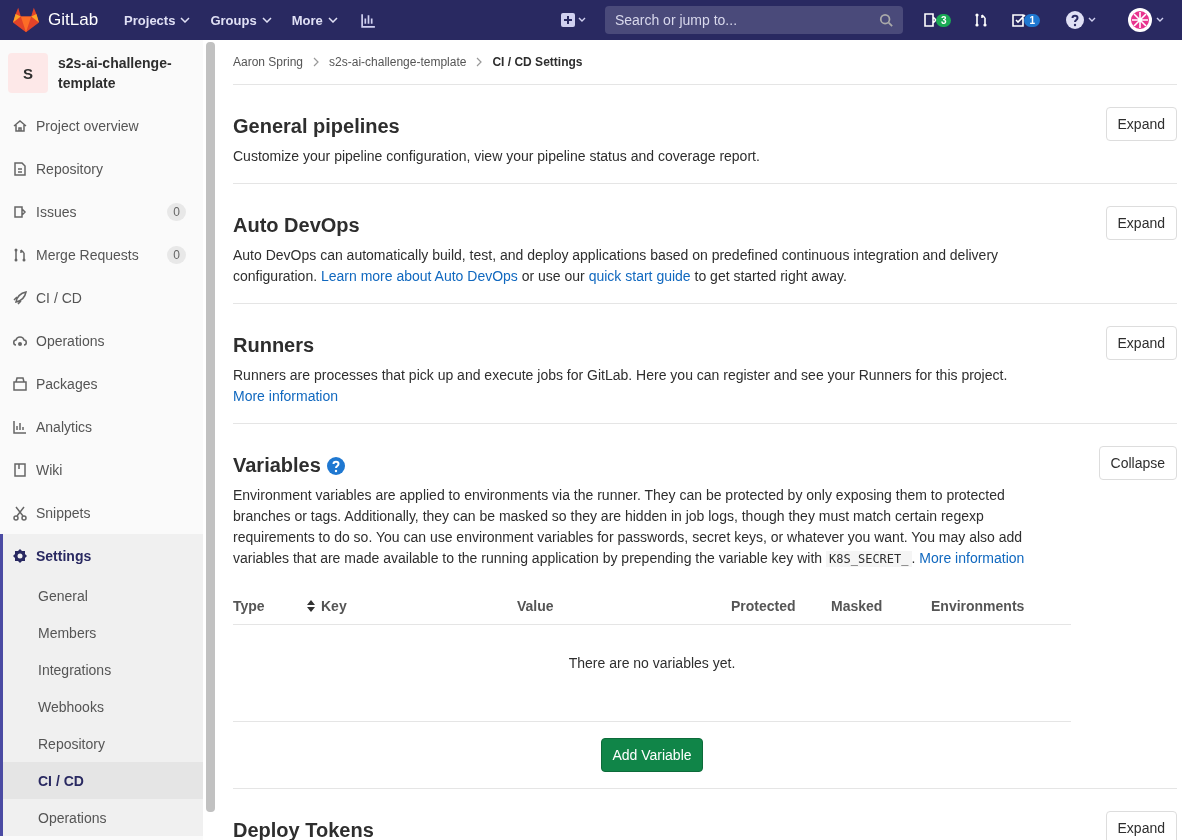 The height and width of the screenshot is (840, 1182). I want to click on column-header: Type, so click(249, 606).